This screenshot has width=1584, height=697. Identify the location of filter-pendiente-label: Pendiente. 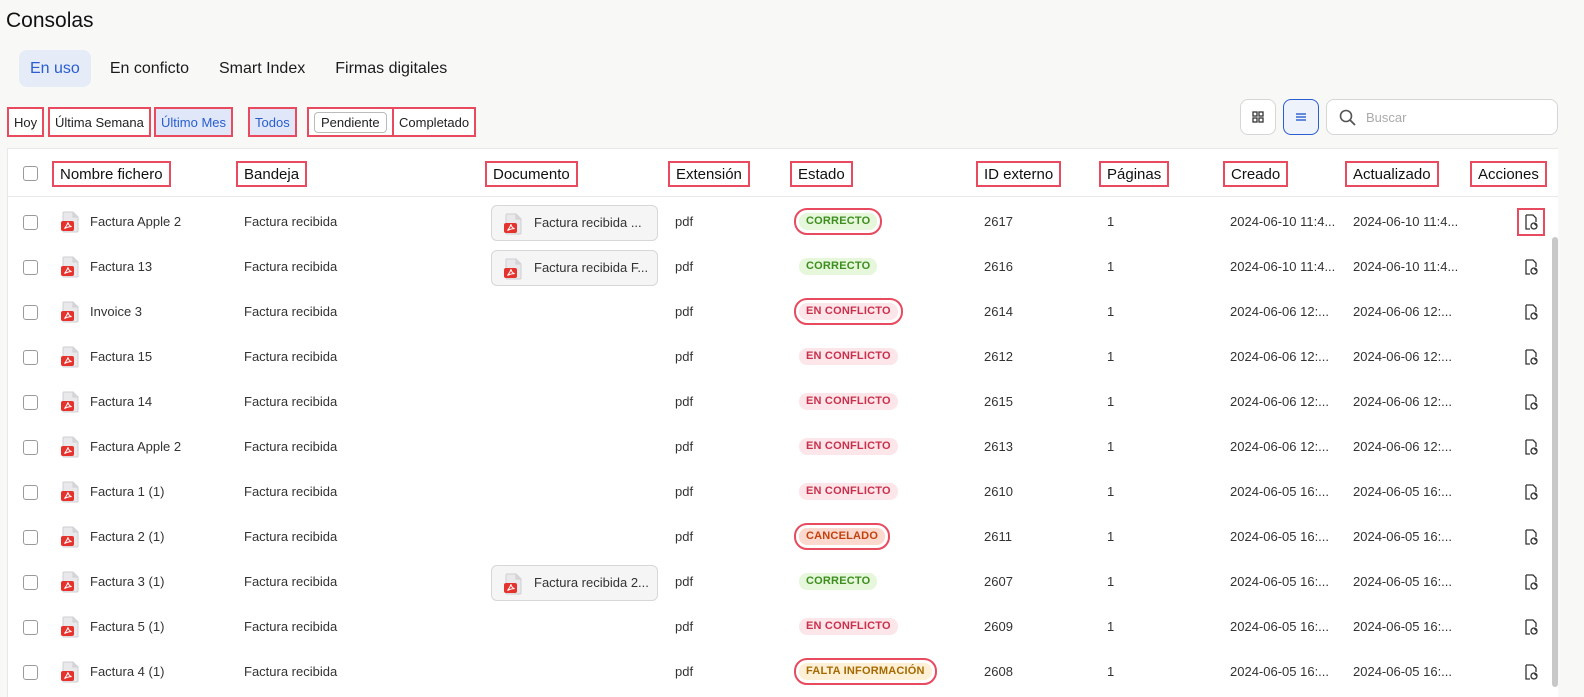
(350, 122).